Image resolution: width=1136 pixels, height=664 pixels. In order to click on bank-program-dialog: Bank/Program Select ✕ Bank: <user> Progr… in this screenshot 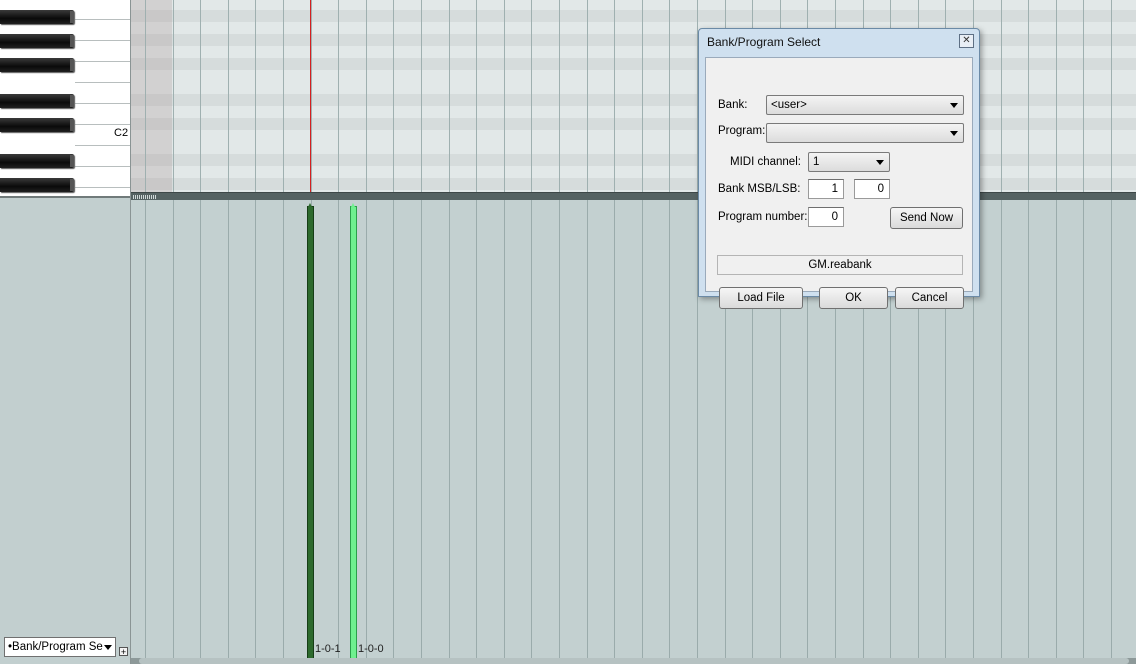, I will do `click(839, 168)`.